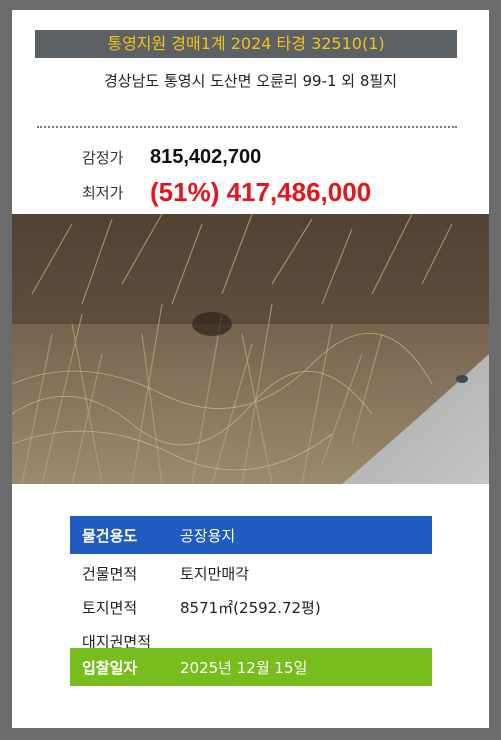 Image resolution: width=501 pixels, height=740 pixels. I want to click on minimum-price-row: 최저가 (51%) 417,486,000, so click(226, 192).